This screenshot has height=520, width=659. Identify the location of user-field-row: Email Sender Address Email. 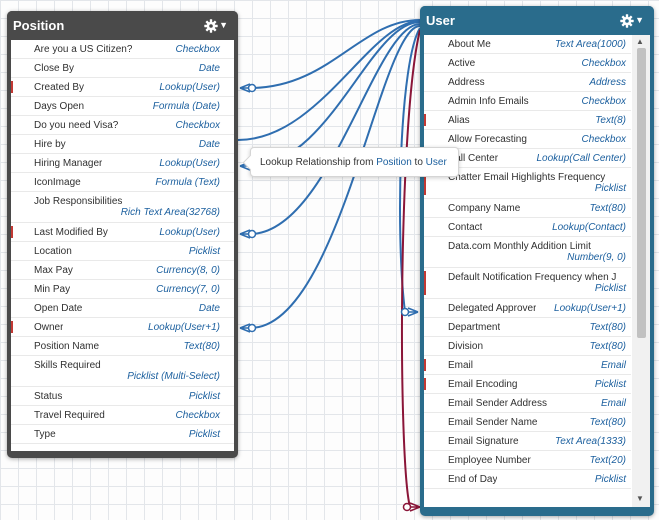
(527, 403).